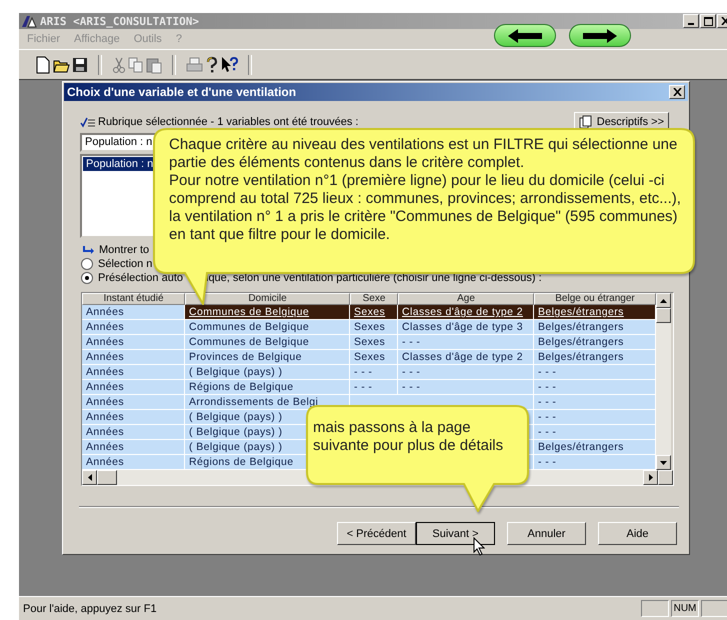  Describe the element at coordinates (90, 608) in the screenshot. I see `status-message: Pour l'aide, appuyez sur F1` at that location.